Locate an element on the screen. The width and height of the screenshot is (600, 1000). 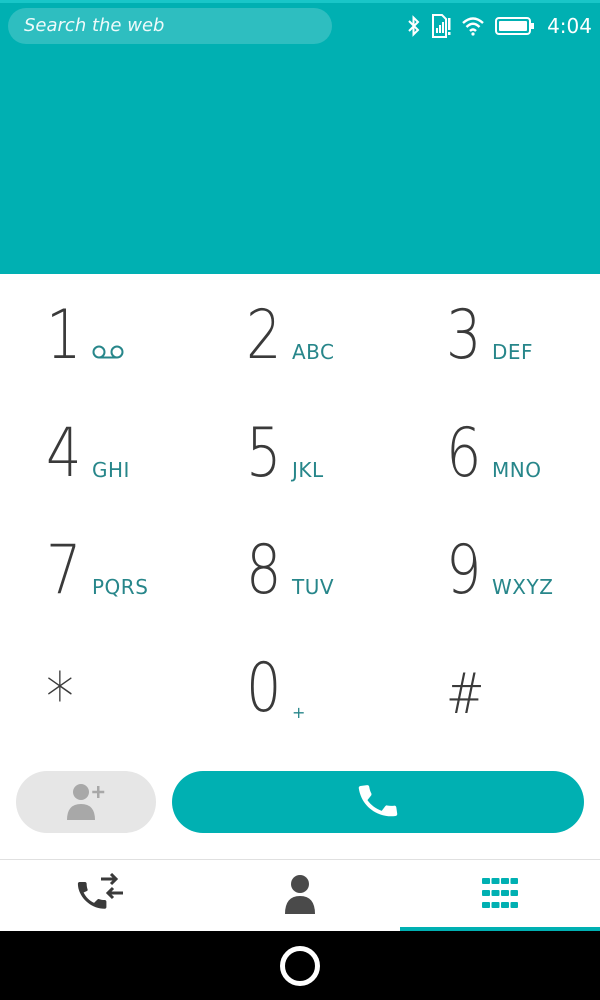
call-log-icon is located at coordinates (100, 895).